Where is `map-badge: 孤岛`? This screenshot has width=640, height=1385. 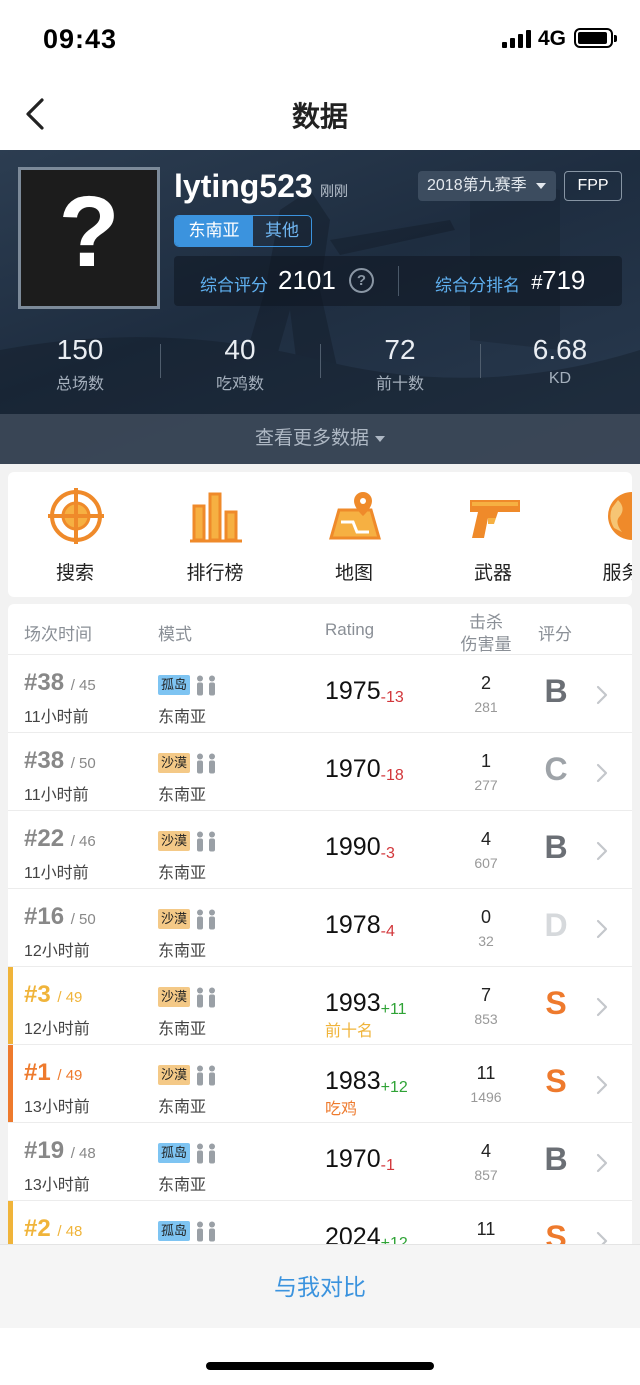
map-badge: 孤岛 is located at coordinates (174, 1231).